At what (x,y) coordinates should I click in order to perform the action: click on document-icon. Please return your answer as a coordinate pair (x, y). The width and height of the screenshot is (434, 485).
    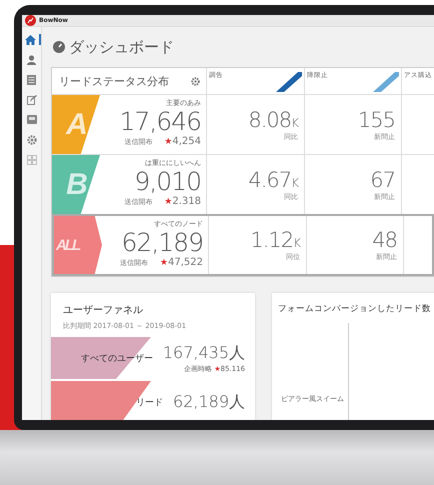
    Looking at the image, I should click on (31, 79).